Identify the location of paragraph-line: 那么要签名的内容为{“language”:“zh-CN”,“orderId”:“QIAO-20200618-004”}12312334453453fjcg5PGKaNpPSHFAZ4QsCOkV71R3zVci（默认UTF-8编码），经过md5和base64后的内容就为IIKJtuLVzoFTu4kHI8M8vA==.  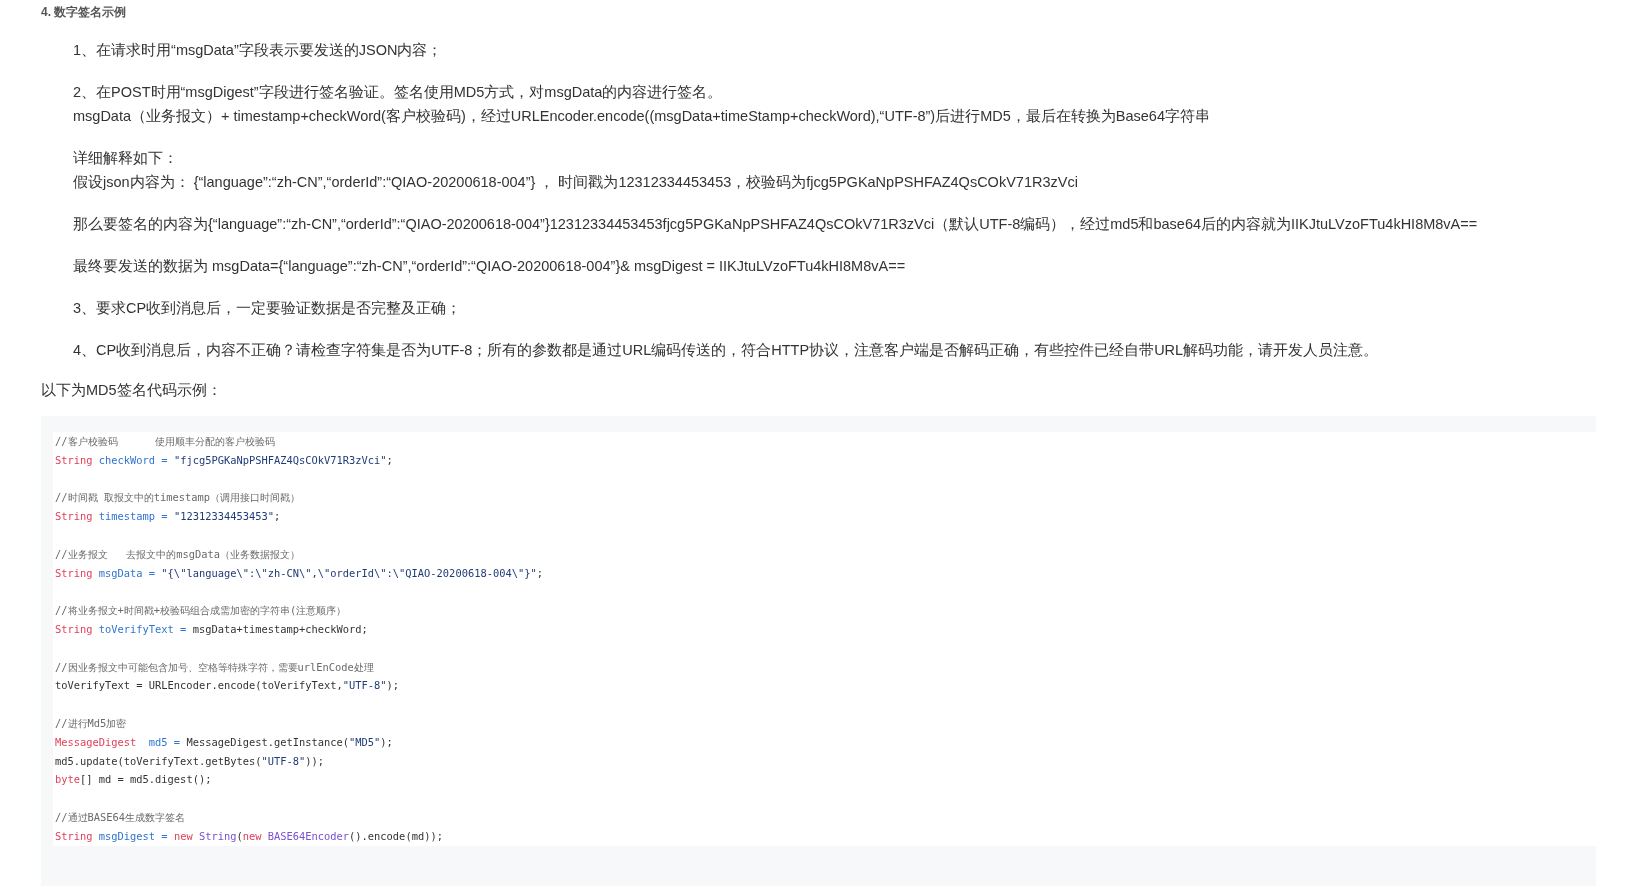
(776, 224).